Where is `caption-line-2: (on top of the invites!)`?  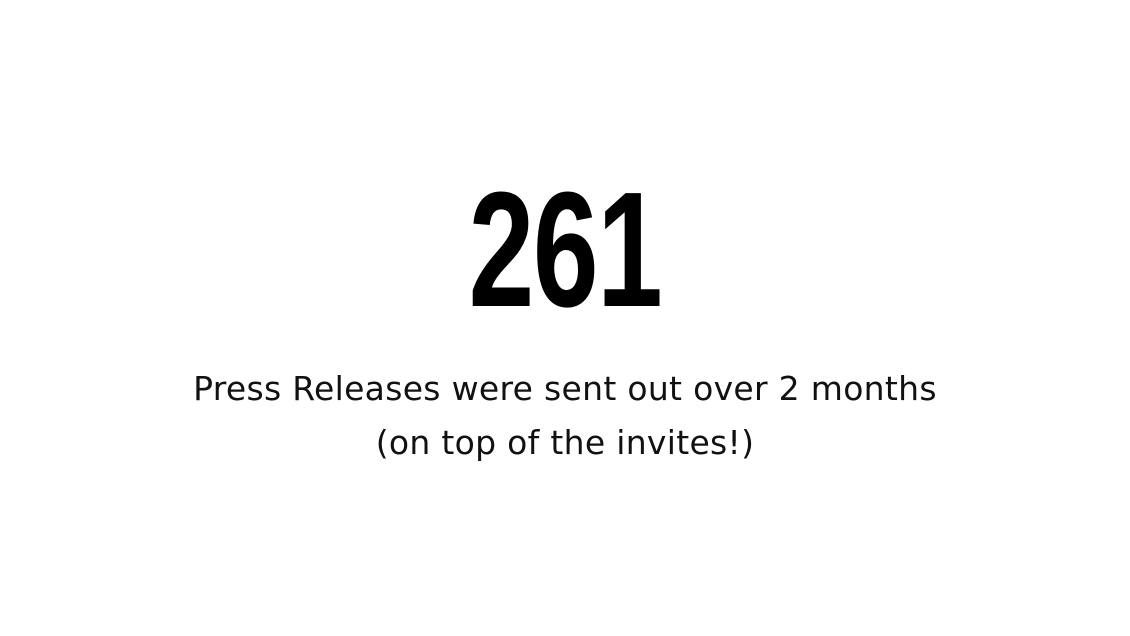
caption-line-2: (on top of the invites!) is located at coordinates (565, 442).